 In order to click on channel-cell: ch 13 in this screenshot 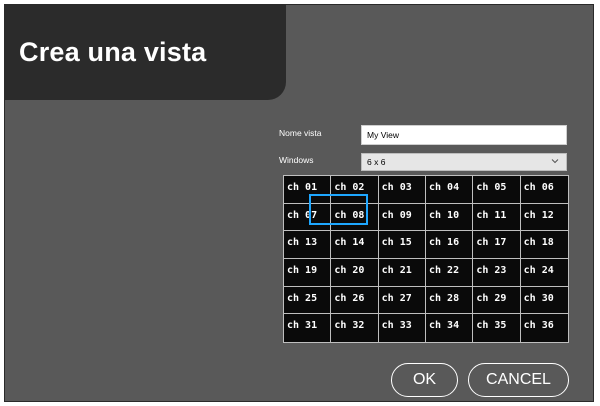, I will do `click(308, 245)`.